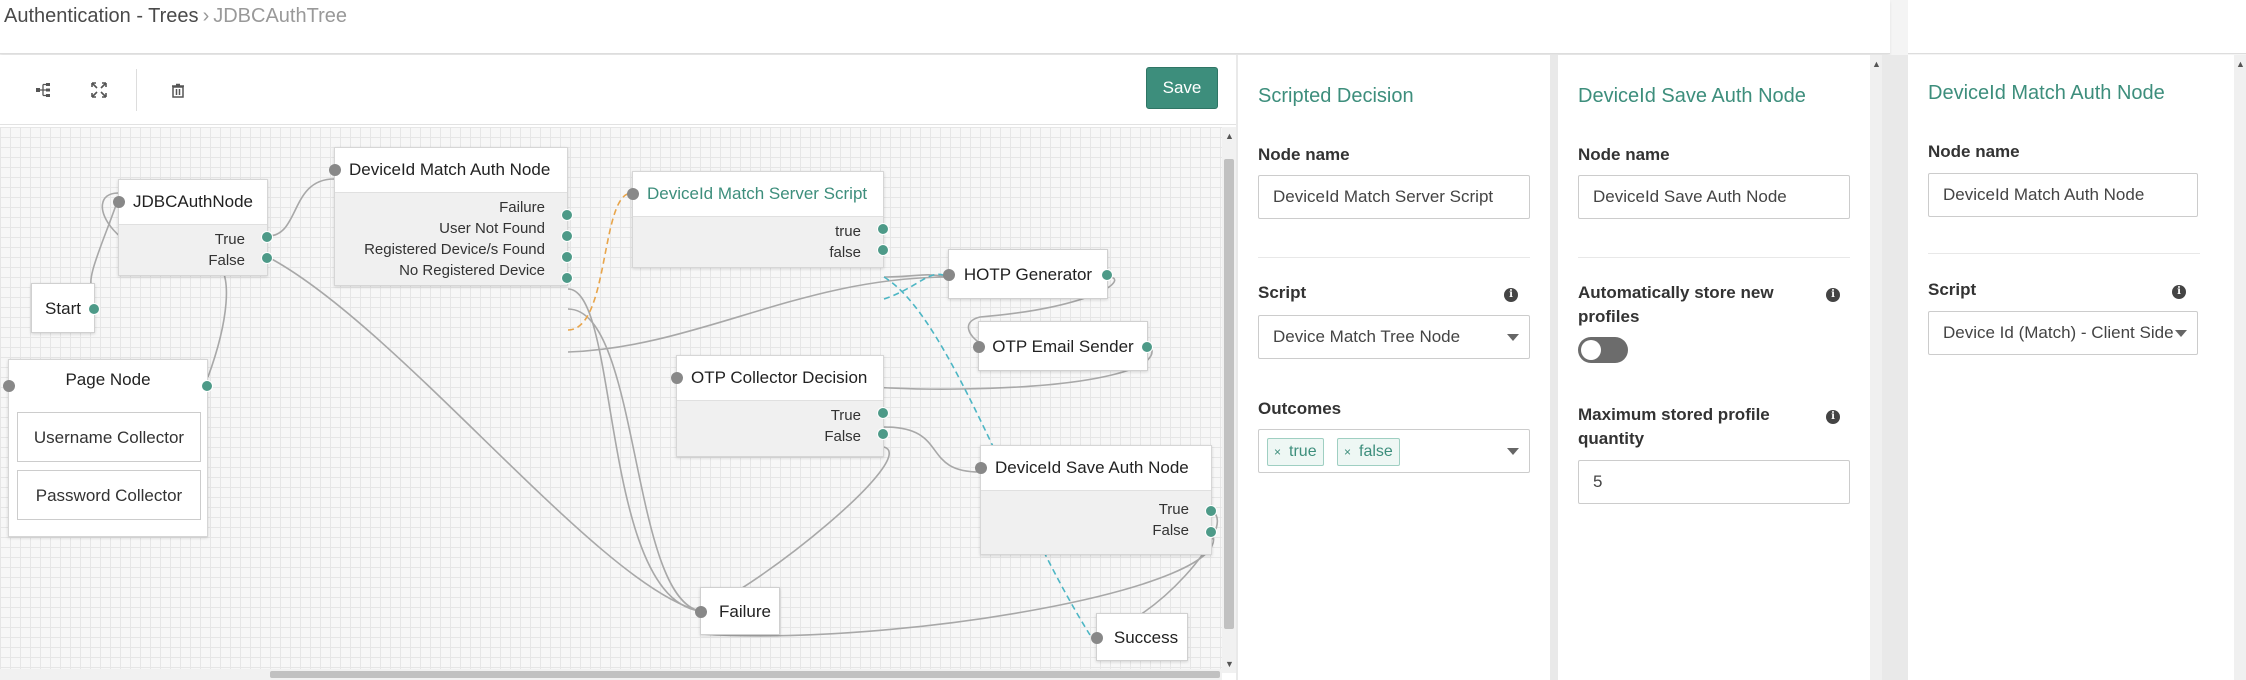 The image size is (2246, 680). What do you see at coordinates (109, 437) in the screenshot?
I see `child-username-collector: Username Collector` at bounding box center [109, 437].